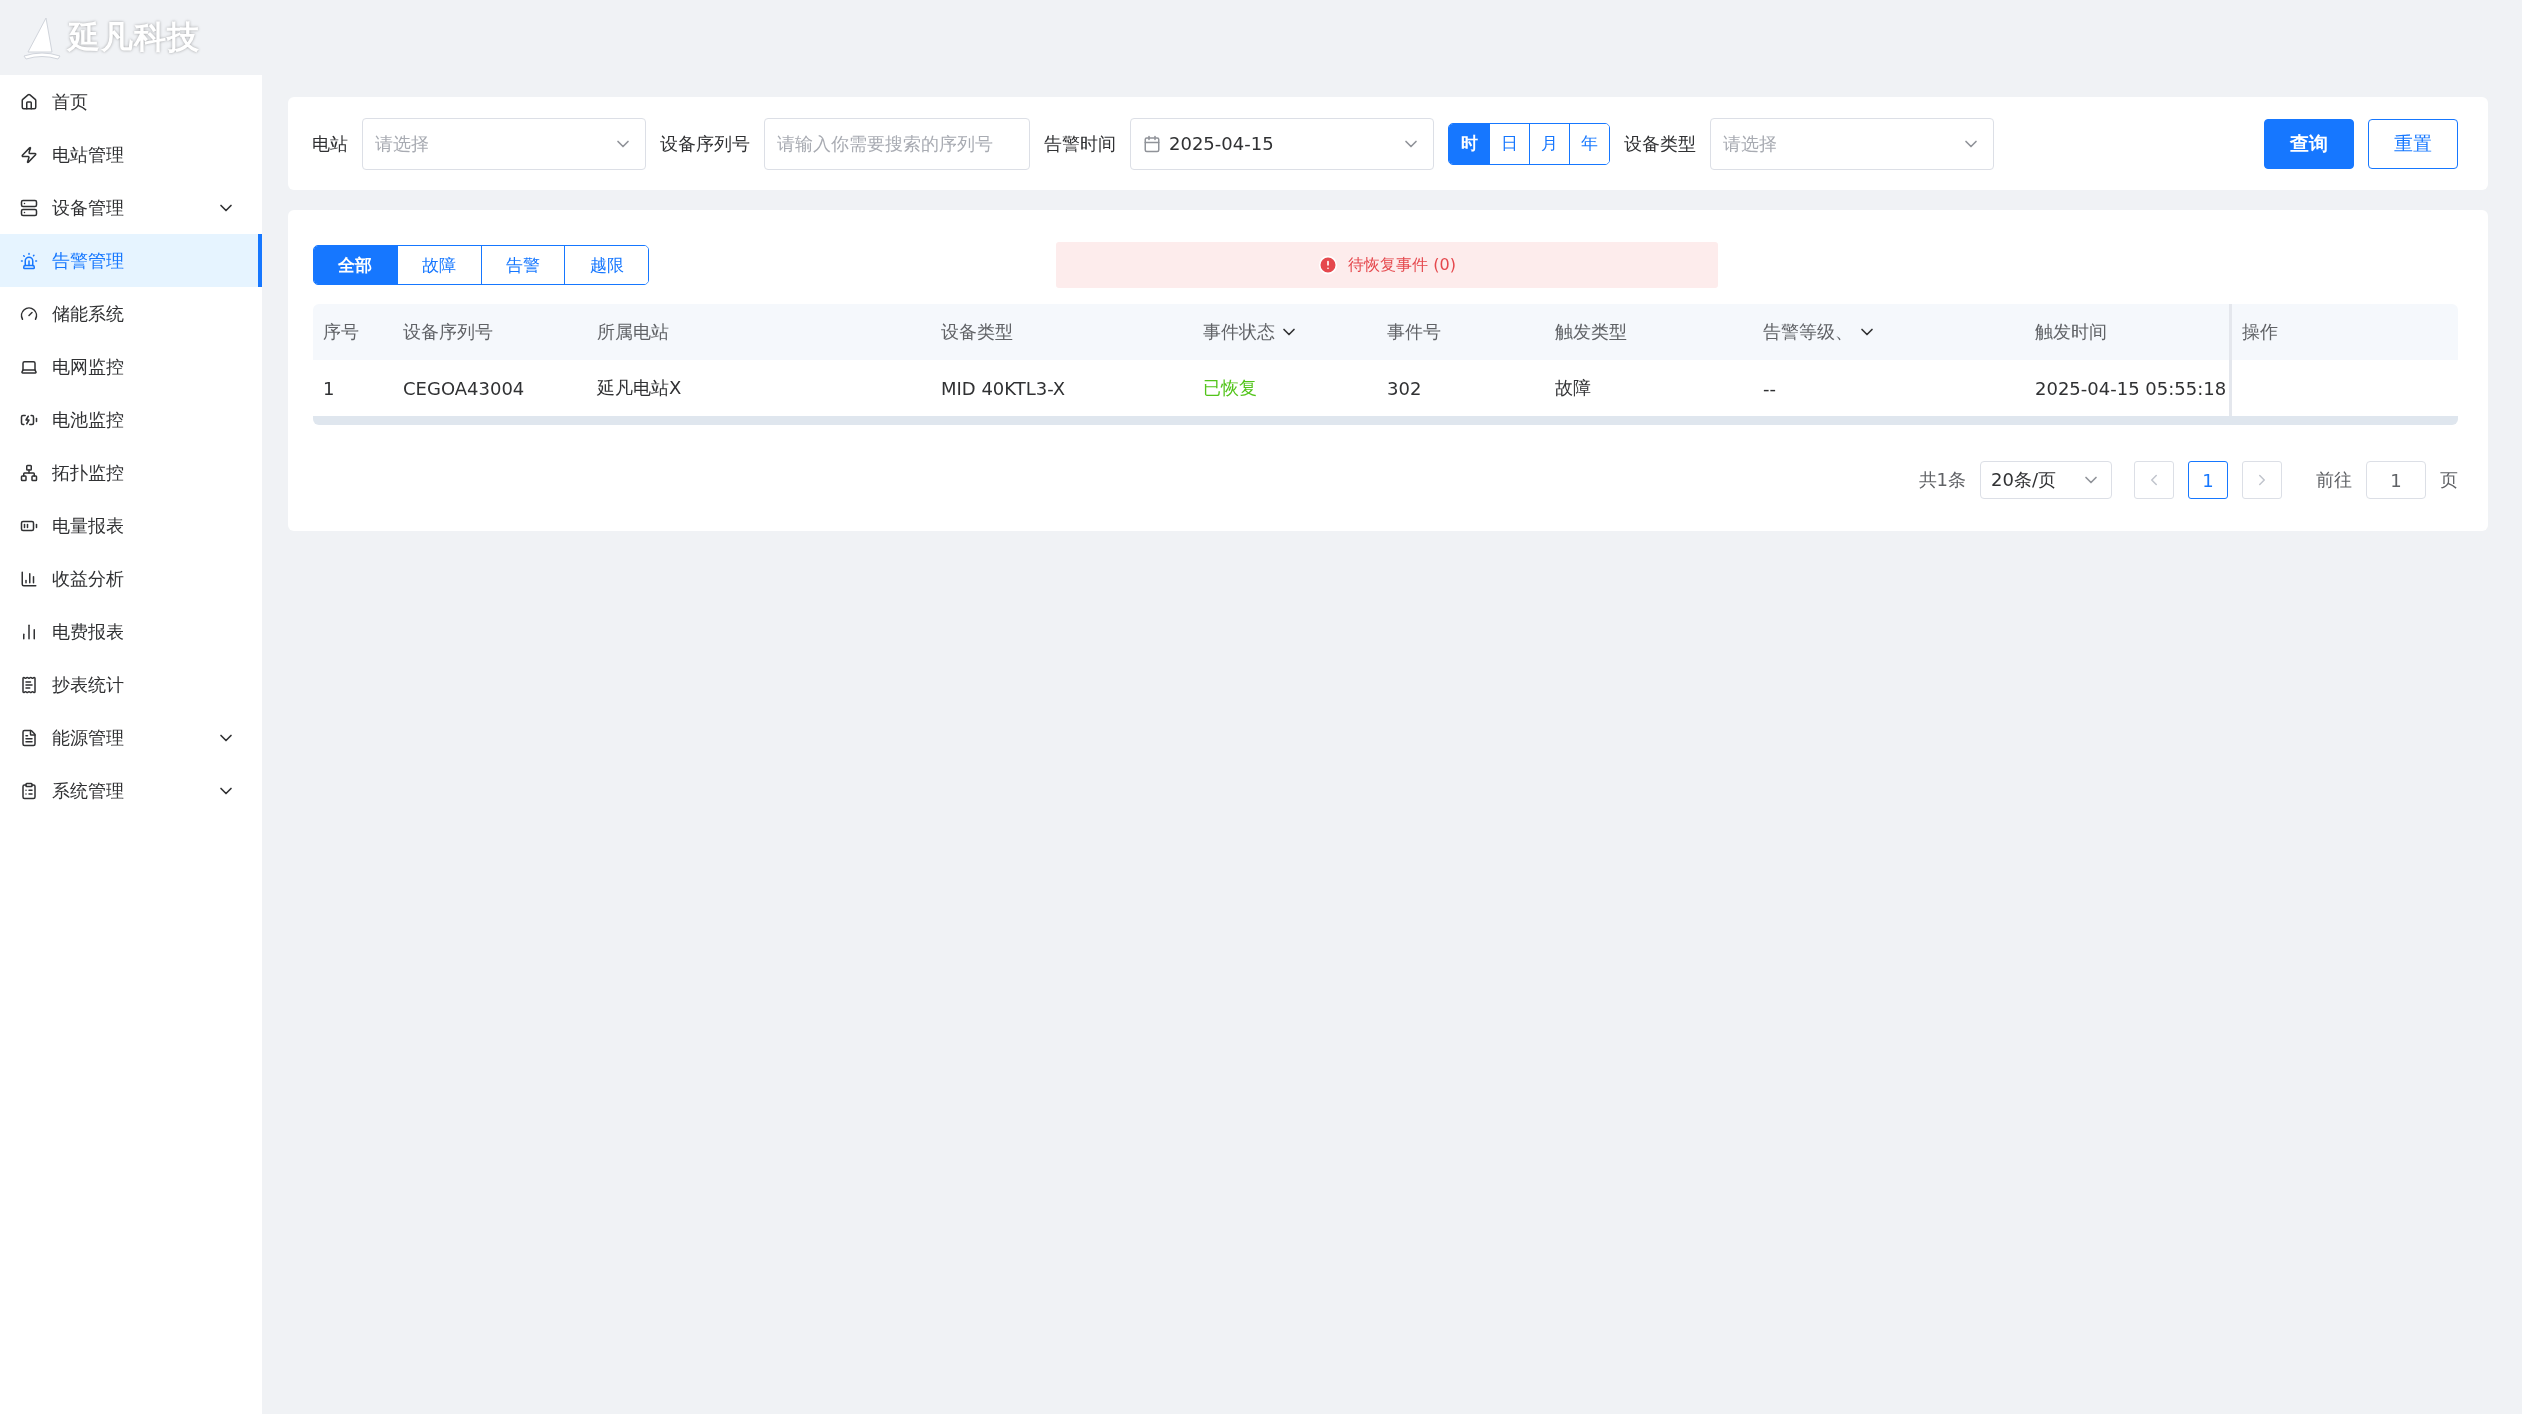 The image size is (2522, 1414). What do you see at coordinates (1469, 143) in the screenshot?
I see `granularity-tab: 时` at bounding box center [1469, 143].